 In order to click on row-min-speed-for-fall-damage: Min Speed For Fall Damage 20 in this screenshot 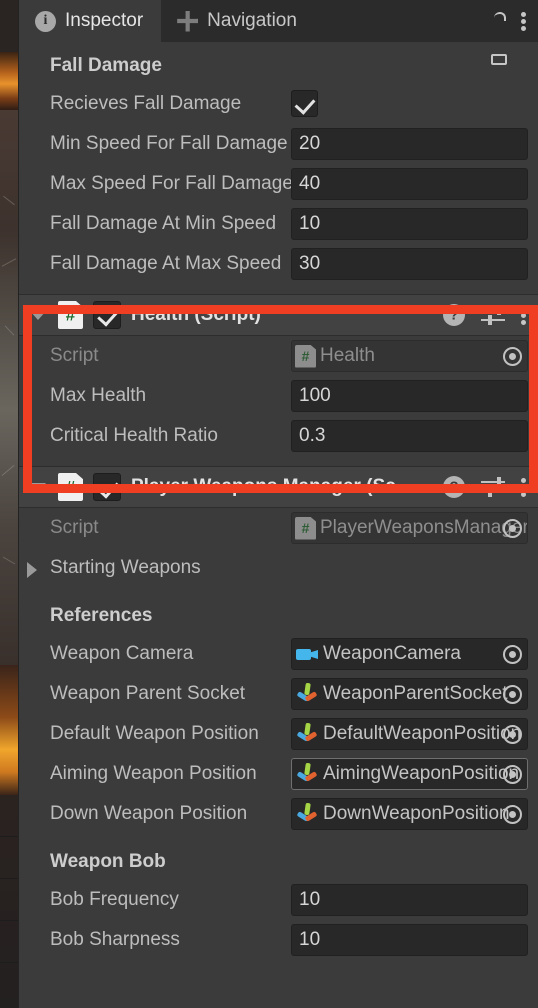, I will do `click(278, 144)`.